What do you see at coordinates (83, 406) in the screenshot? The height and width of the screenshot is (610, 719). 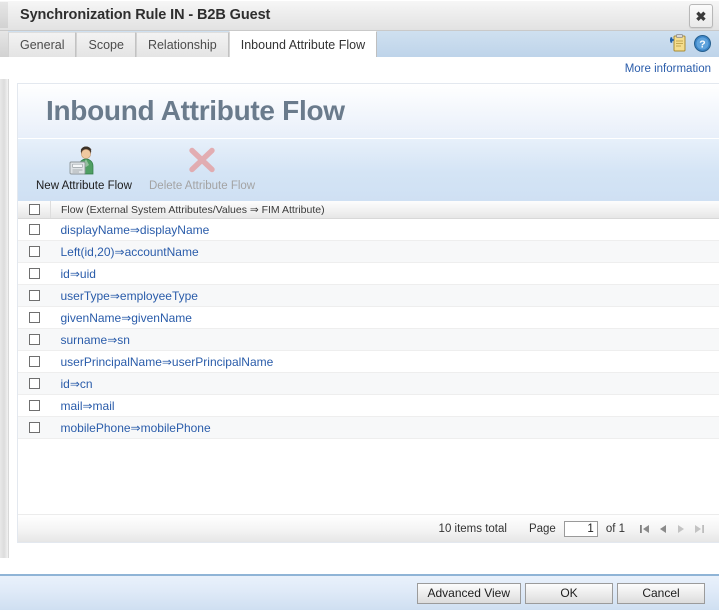 I see `flow-link: mail⇒mail` at bounding box center [83, 406].